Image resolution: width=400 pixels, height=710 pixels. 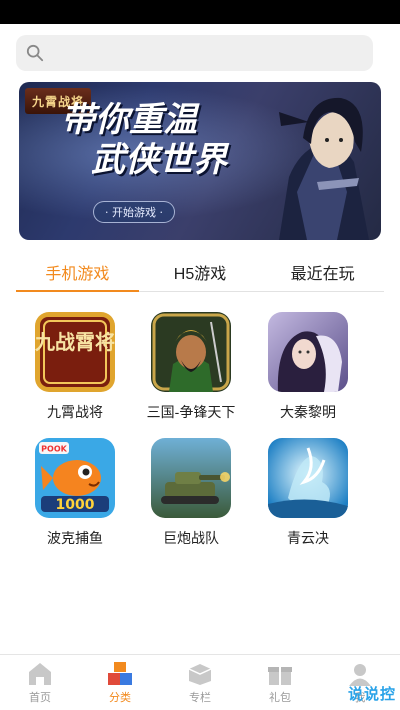 I want to click on game-name: 三国-争锋天下, so click(x=191, y=412).